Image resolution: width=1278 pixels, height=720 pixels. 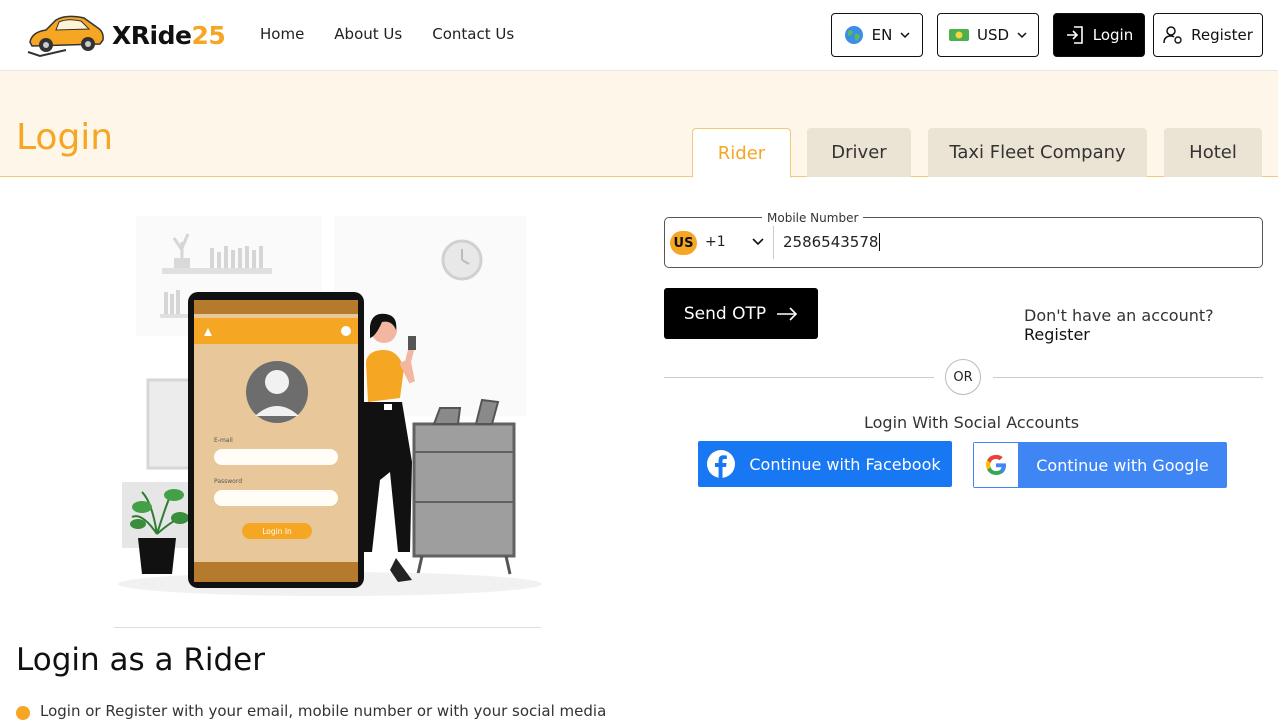 I want to click on brand-name: XRide25, so click(x=169, y=35).